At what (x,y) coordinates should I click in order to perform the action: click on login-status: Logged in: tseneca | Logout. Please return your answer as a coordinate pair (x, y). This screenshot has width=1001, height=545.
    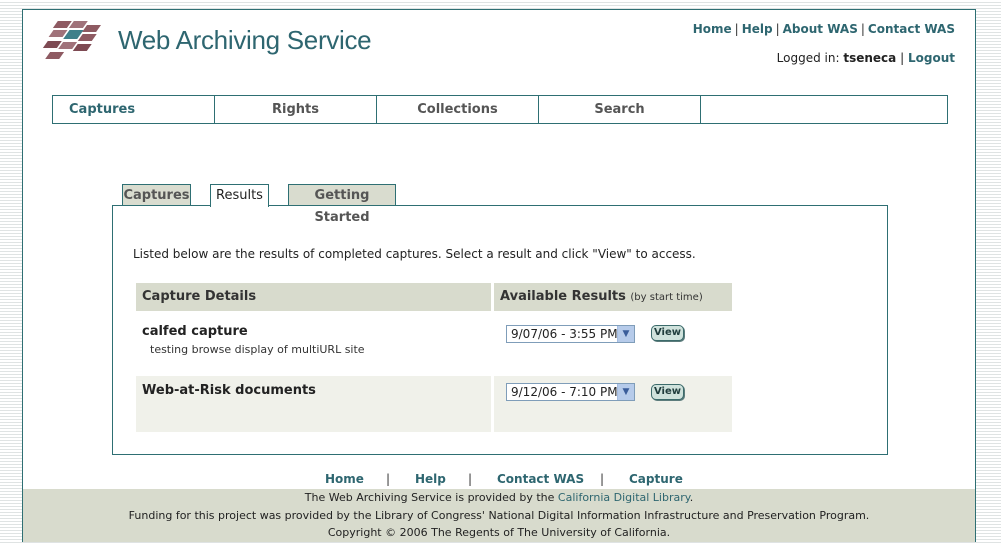
    Looking at the image, I should click on (866, 58).